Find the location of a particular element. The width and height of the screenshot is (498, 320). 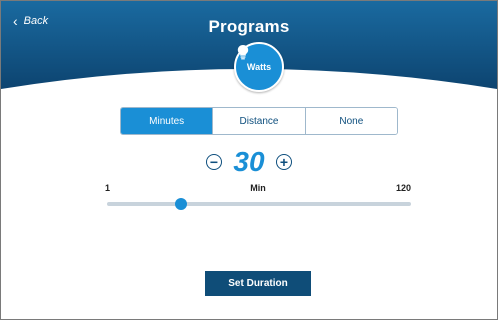

increment-button: + is located at coordinates (284, 162).